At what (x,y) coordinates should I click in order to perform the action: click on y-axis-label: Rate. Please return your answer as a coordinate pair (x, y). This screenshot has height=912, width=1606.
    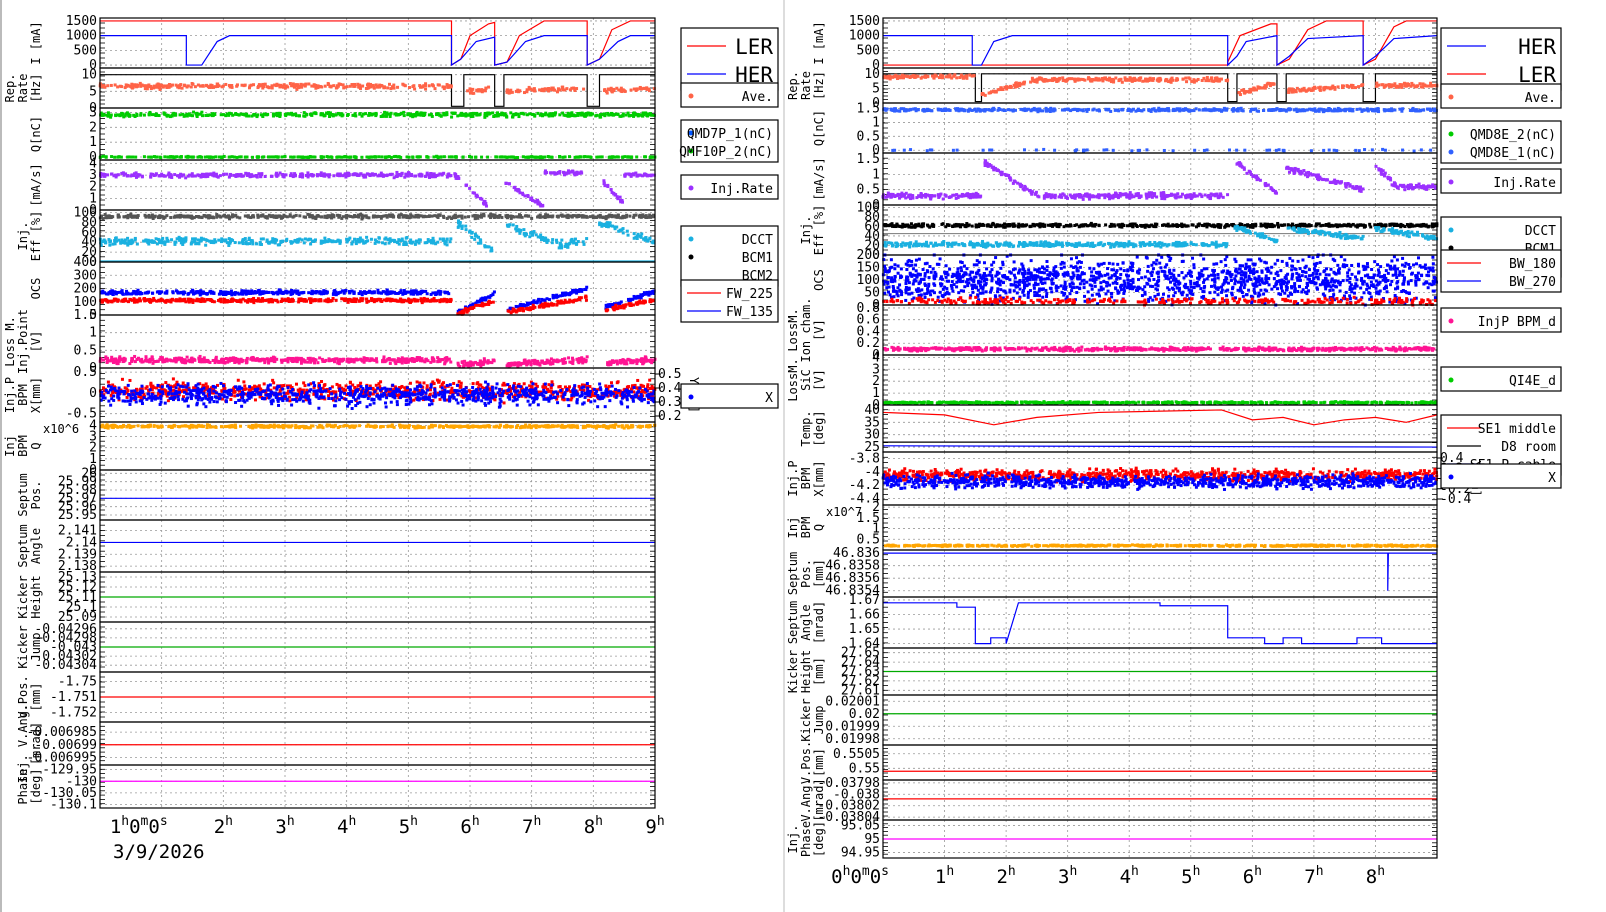
    Looking at the image, I should click on (23, 88).